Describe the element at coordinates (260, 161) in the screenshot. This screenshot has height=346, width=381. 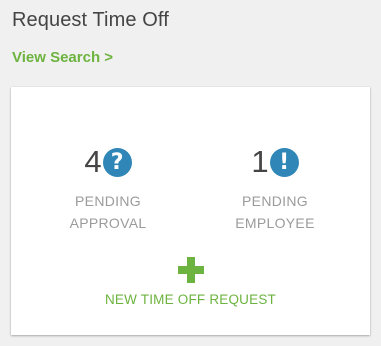
I see `pending-employee-count: 1` at that location.